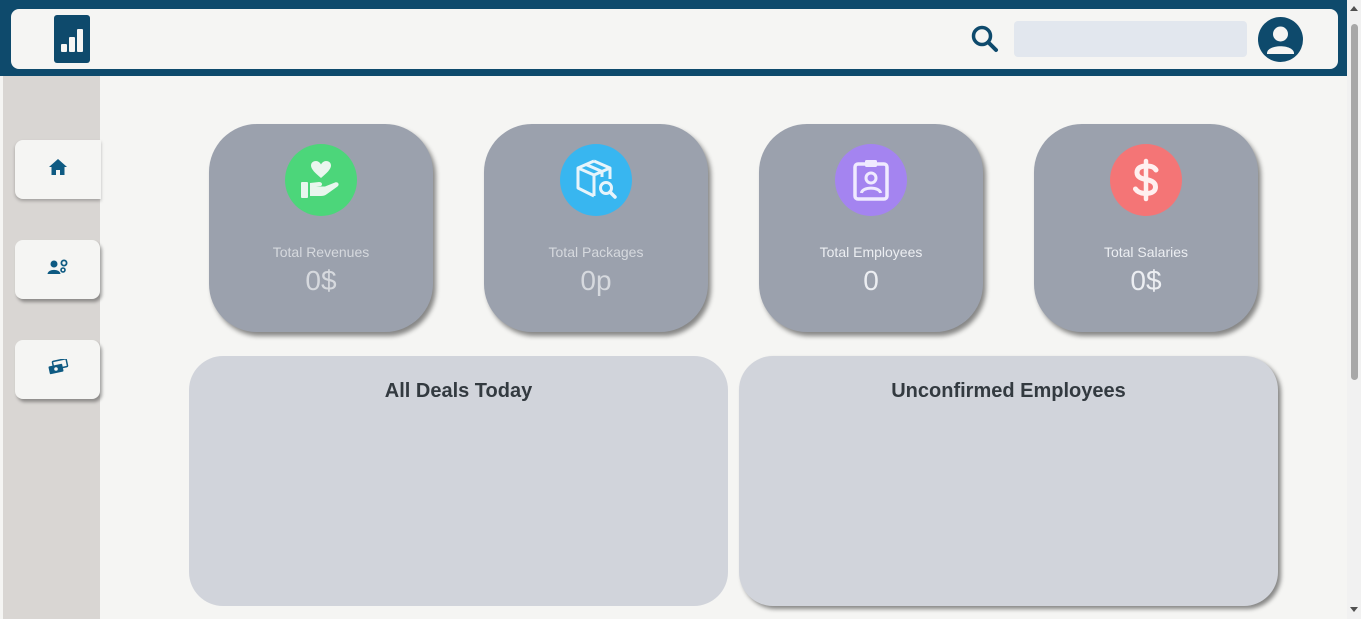 The width and height of the screenshot is (1361, 619). What do you see at coordinates (1130, 39) in the screenshot?
I see `search-input` at bounding box center [1130, 39].